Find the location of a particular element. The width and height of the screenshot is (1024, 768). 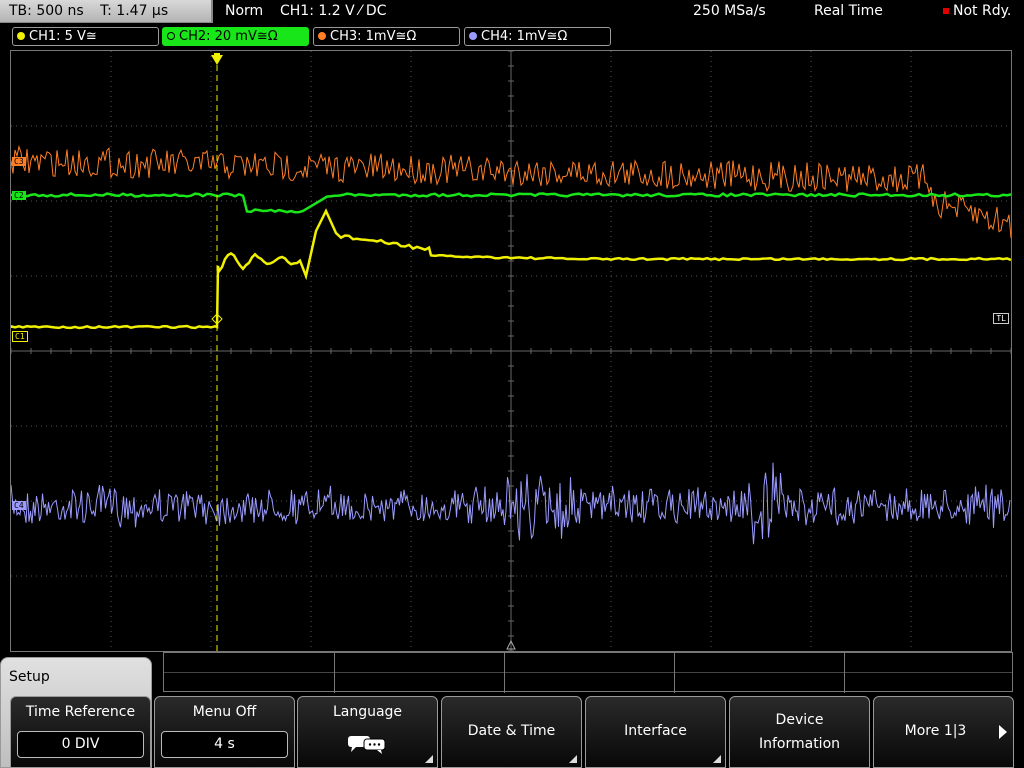

trigger-mode: Norm is located at coordinates (244, 11).